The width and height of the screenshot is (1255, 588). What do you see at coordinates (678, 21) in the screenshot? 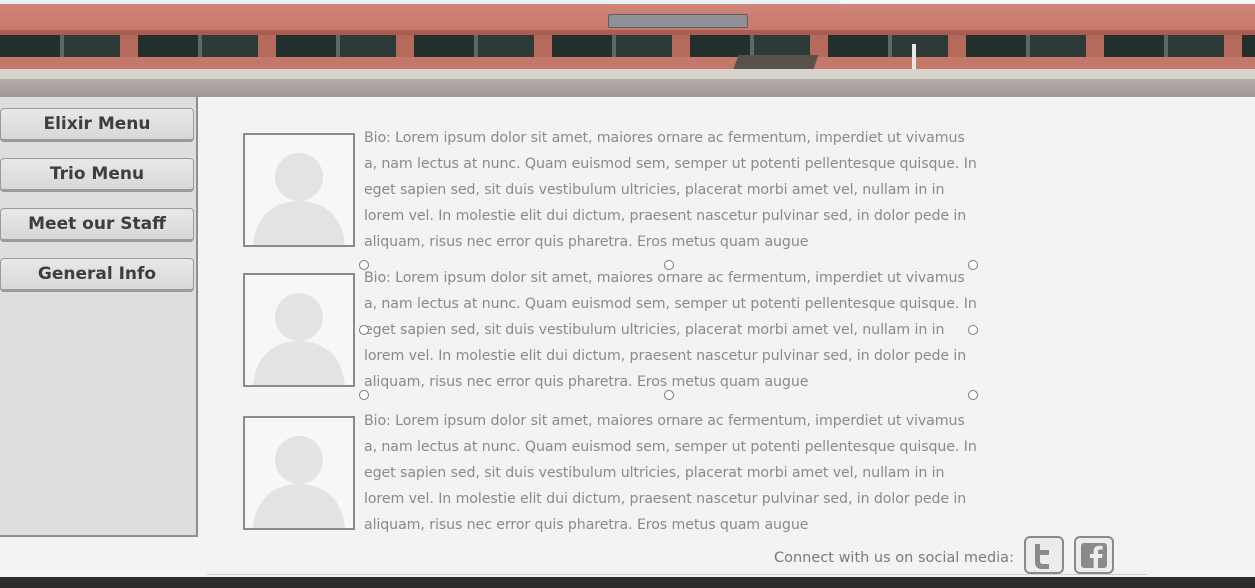
I see `storefront-sign` at bounding box center [678, 21].